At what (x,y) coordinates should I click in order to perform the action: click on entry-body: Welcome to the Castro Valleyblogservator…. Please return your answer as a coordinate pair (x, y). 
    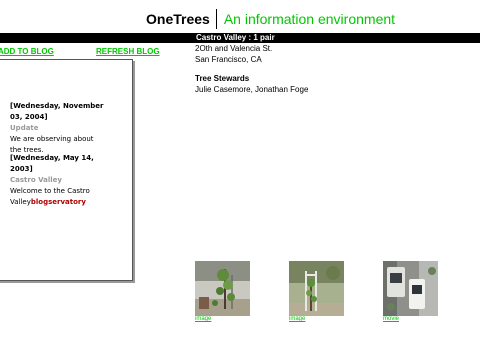
    Looking at the image, I should click on (50, 196).